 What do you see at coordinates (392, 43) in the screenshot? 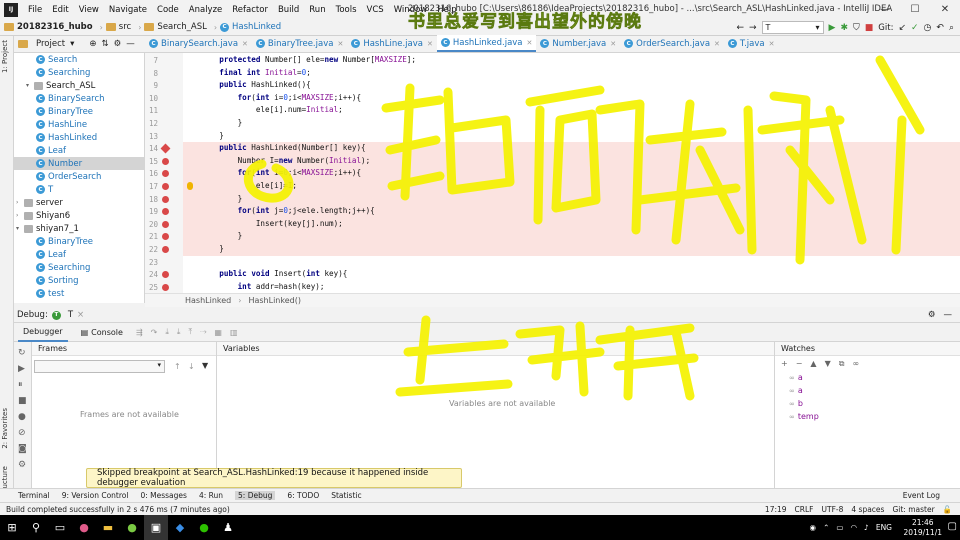
I see `editor-tab: C HashLine.java ✕` at bounding box center [392, 43].